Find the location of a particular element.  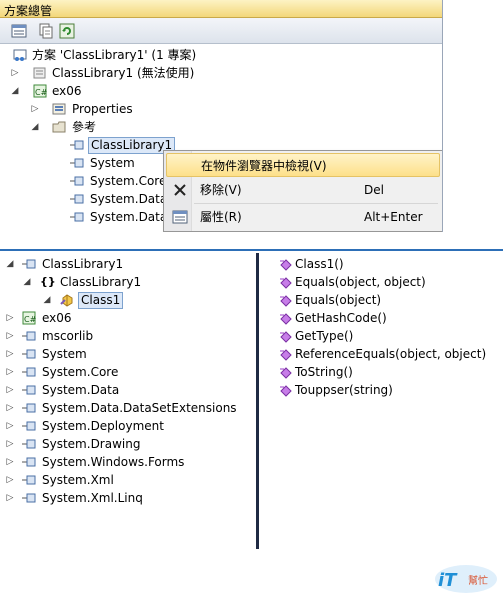

ob-tree-item-system-xml-linq: ▷ System.Xml.Linq is located at coordinates (127, 498).